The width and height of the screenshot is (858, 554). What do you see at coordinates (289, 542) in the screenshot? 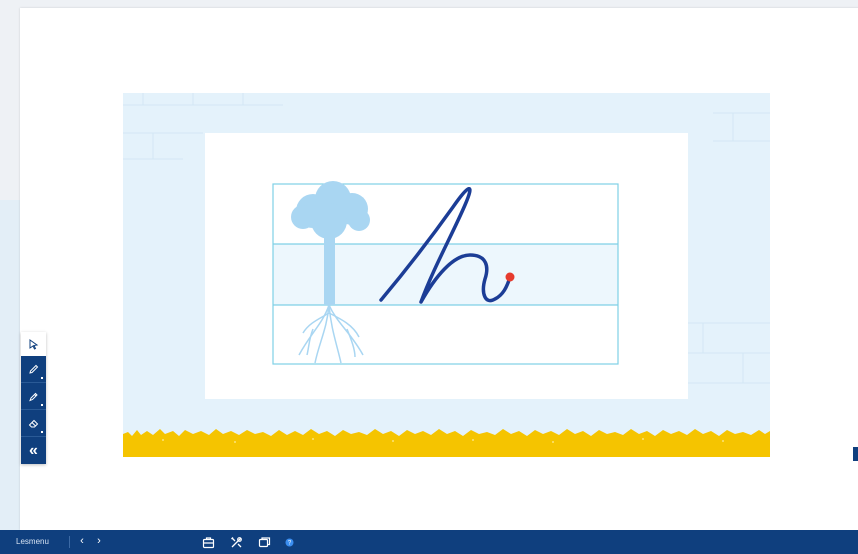
I see `help-icon: ?` at bounding box center [289, 542].